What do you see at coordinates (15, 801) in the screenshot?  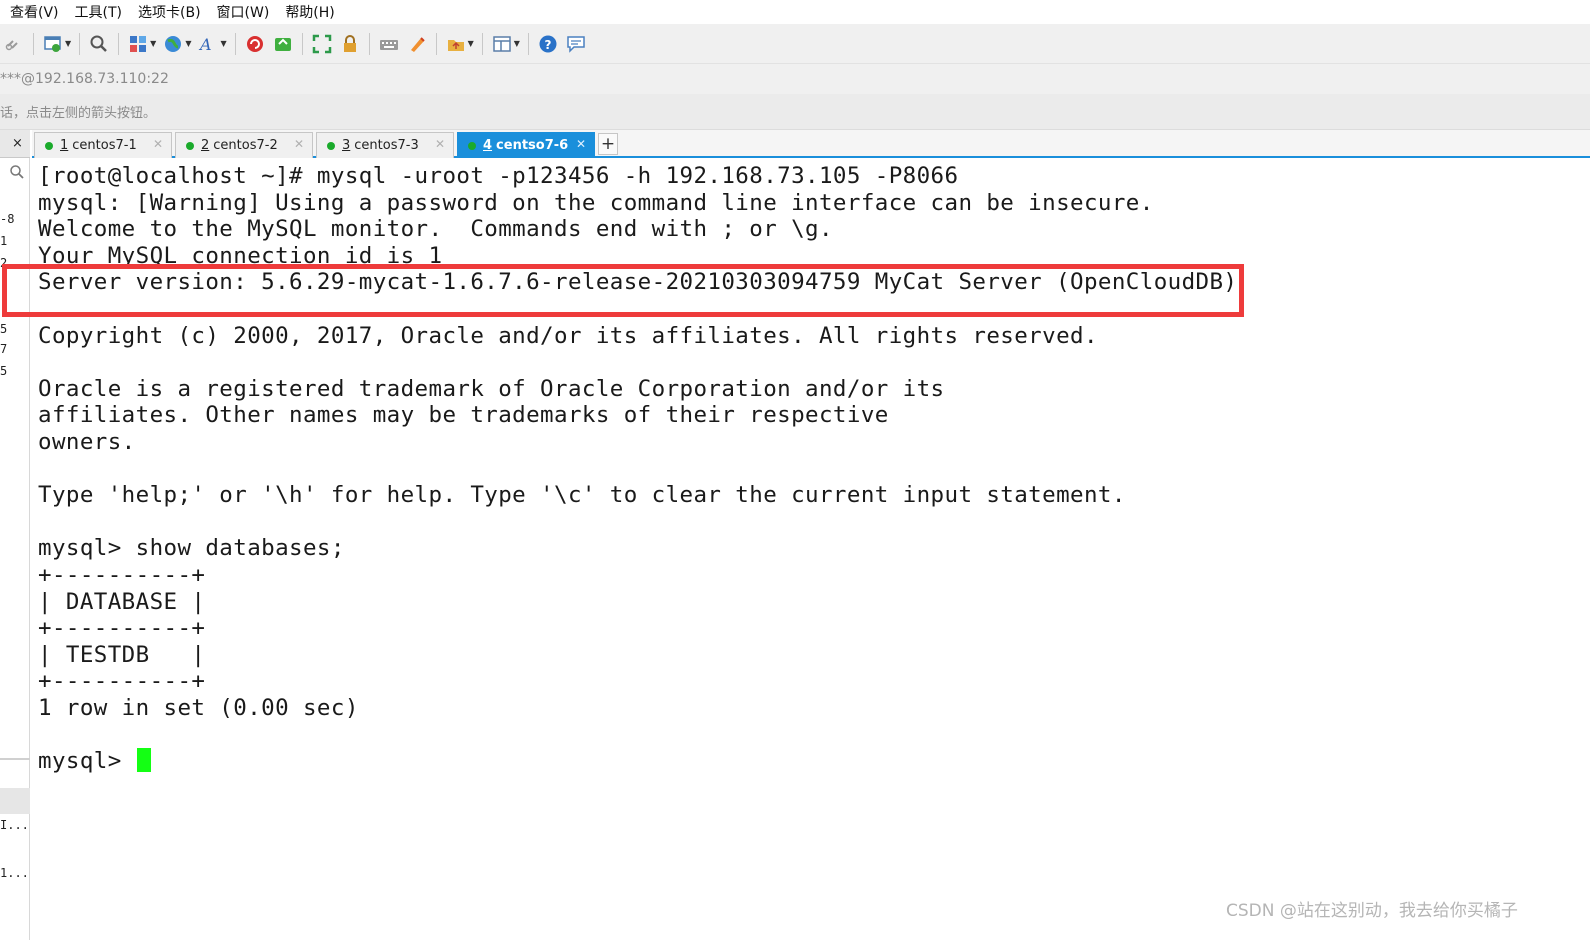 I see `panel-section` at bounding box center [15, 801].